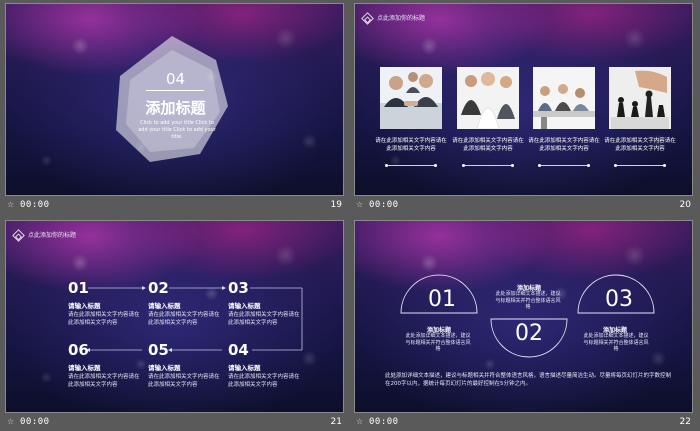 The height and width of the screenshot is (431, 700). What do you see at coordinates (175, 90) in the screenshot?
I see `title-divider` at bounding box center [175, 90].